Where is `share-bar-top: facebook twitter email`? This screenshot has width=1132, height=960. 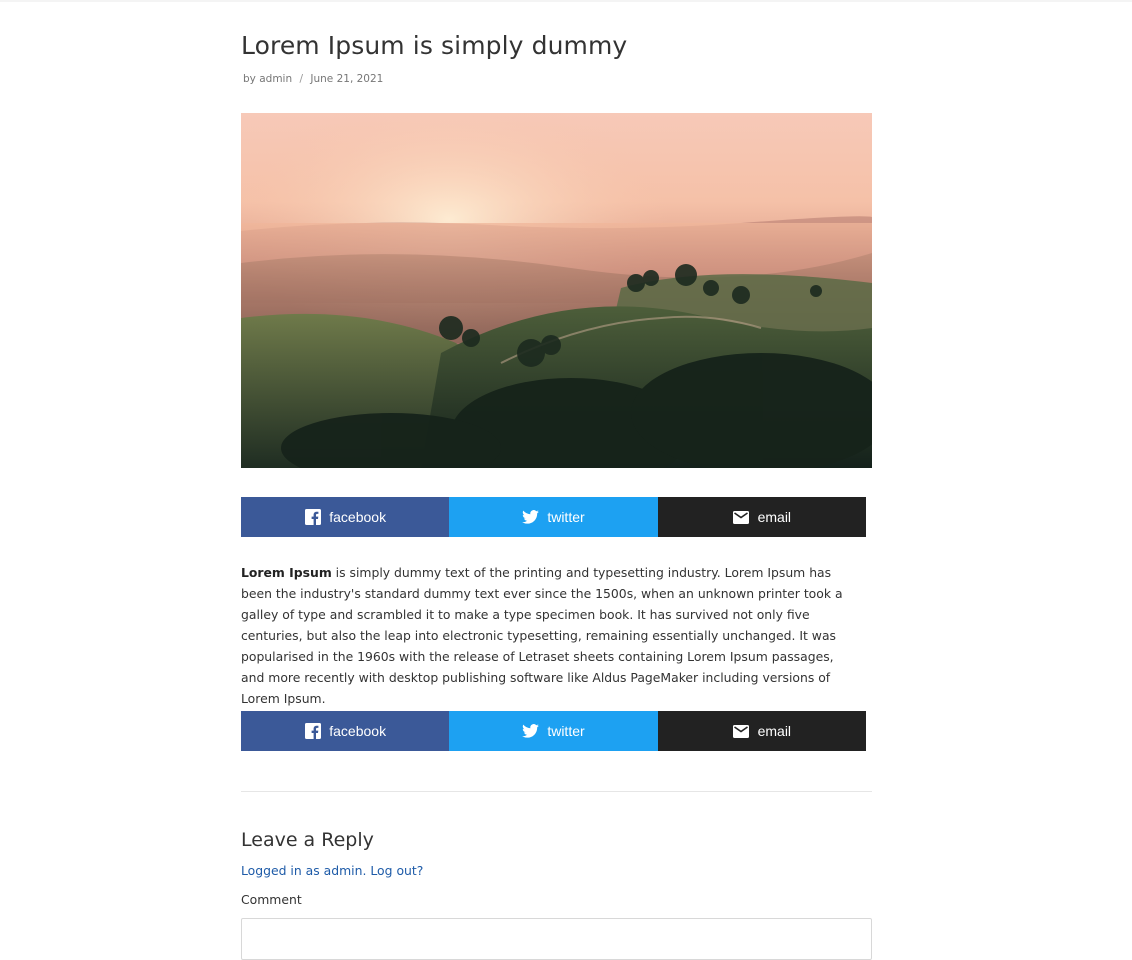
share-bar-top: facebook twitter email is located at coordinates (553, 517).